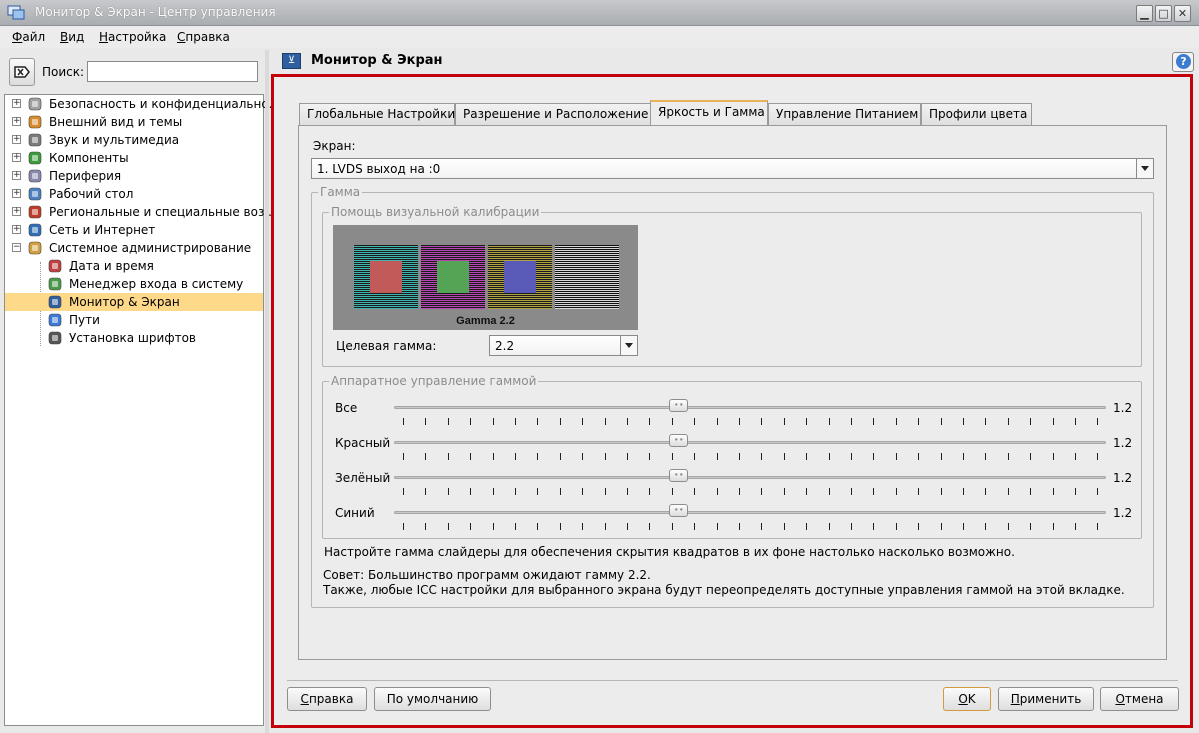 Image resolution: width=1199 pixels, height=733 pixels. I want to click on maximize-button: □, so click(1163, 13).